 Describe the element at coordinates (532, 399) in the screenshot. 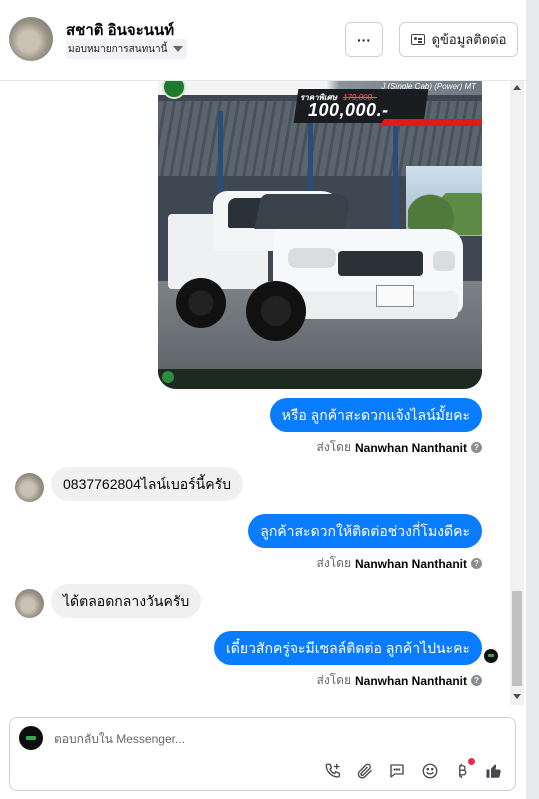

I see `page-gutter` at that location.